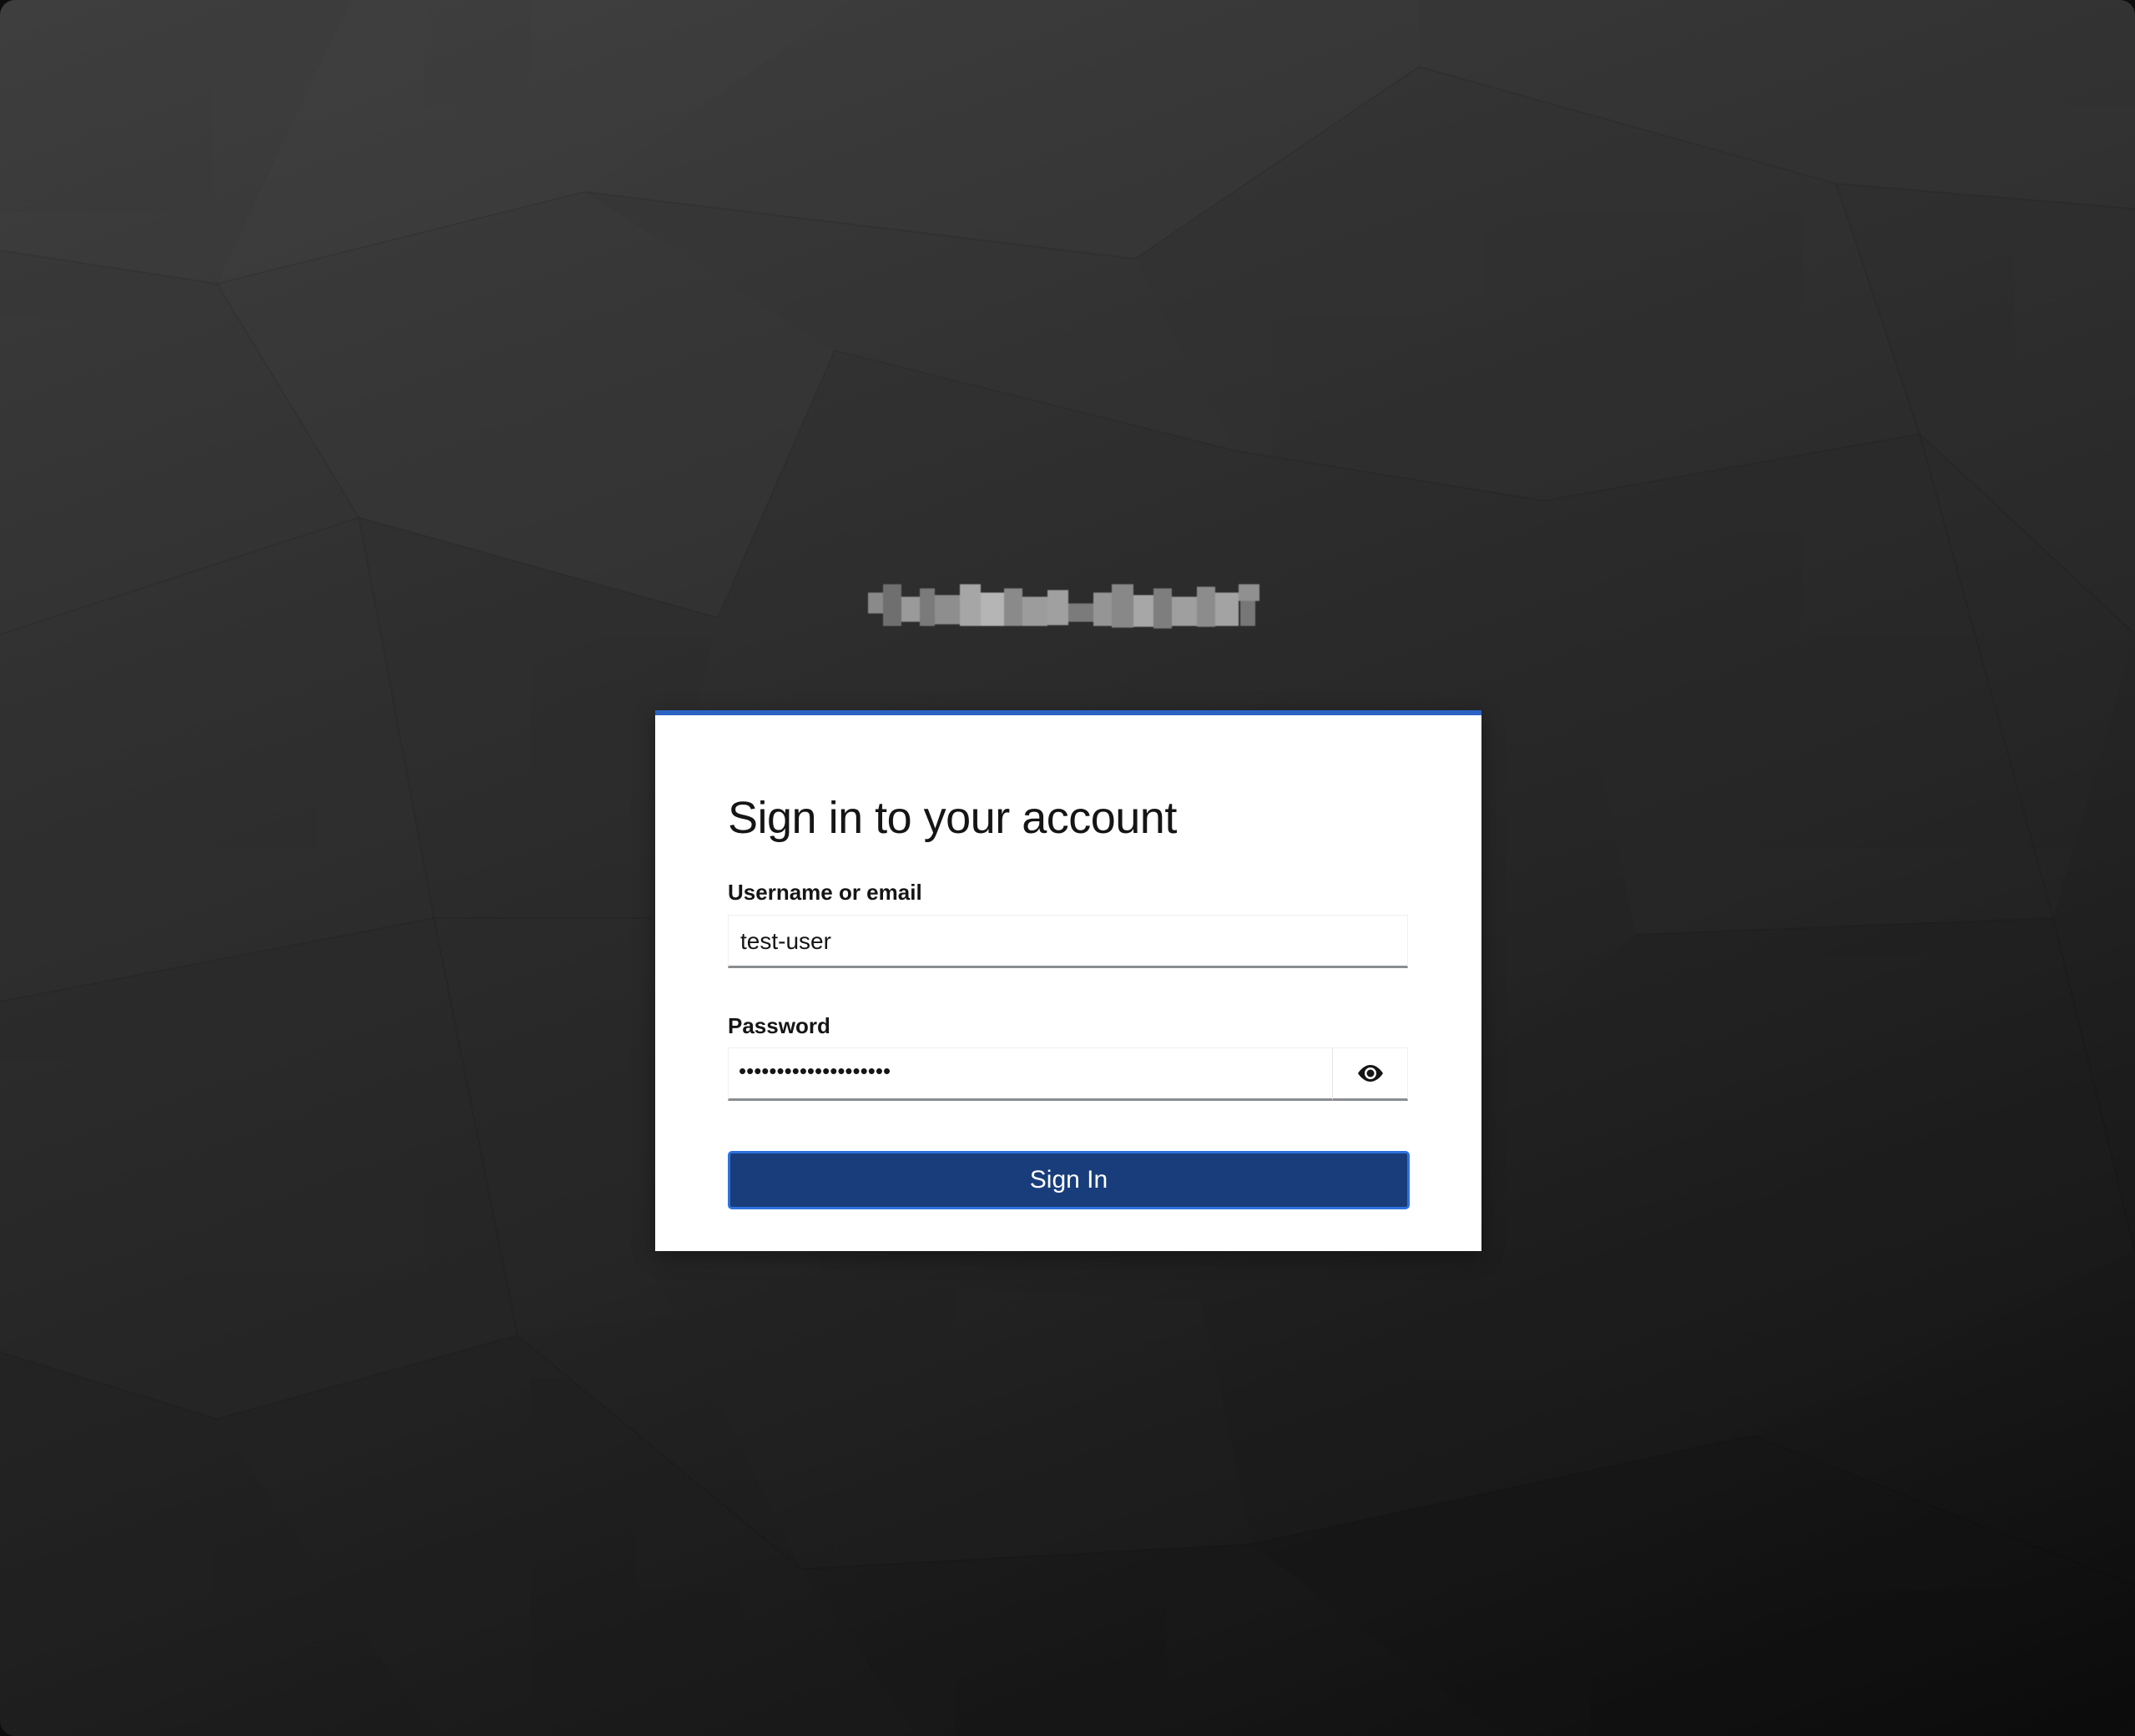  Describe the element at coordinates (953, 818) in the screenshot. I see `page-title: Sign in to your account` at that location.